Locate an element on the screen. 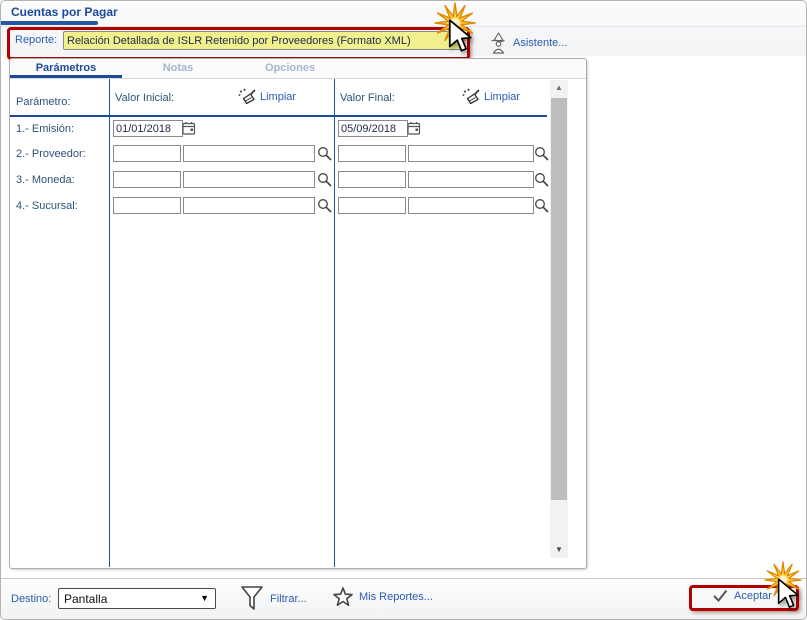  proveedor-final-name-input is located at coordinates (471, 153).